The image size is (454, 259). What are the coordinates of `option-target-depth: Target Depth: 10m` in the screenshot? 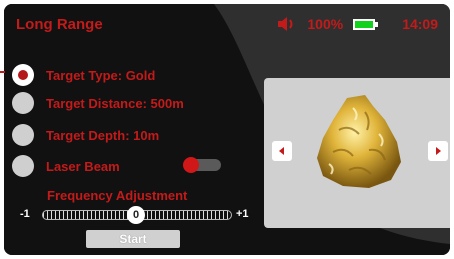 It's located at (85, 135).